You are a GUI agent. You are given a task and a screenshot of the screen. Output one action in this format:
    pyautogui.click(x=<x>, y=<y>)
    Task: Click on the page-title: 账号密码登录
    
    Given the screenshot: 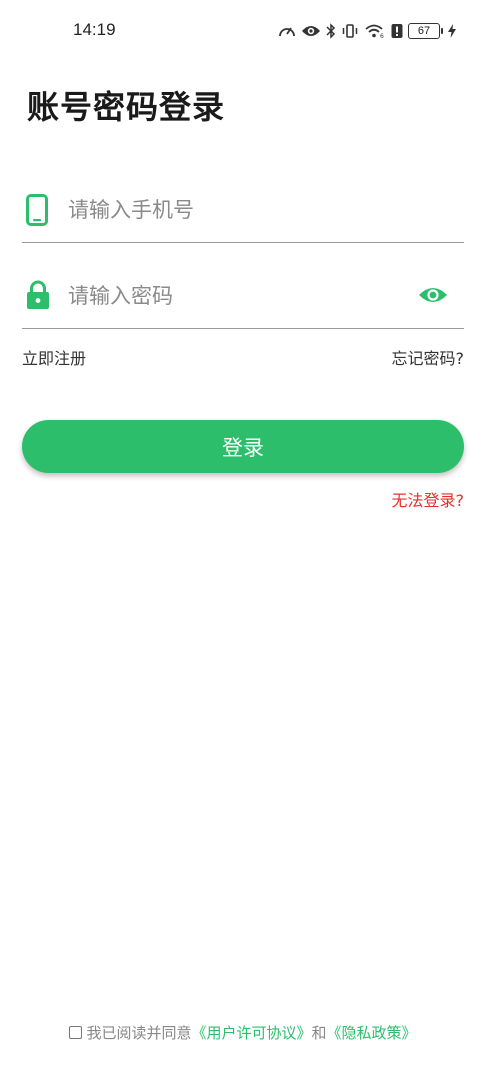 What is the action you would take?
    pyautogui.click(x=126, y=107)
    